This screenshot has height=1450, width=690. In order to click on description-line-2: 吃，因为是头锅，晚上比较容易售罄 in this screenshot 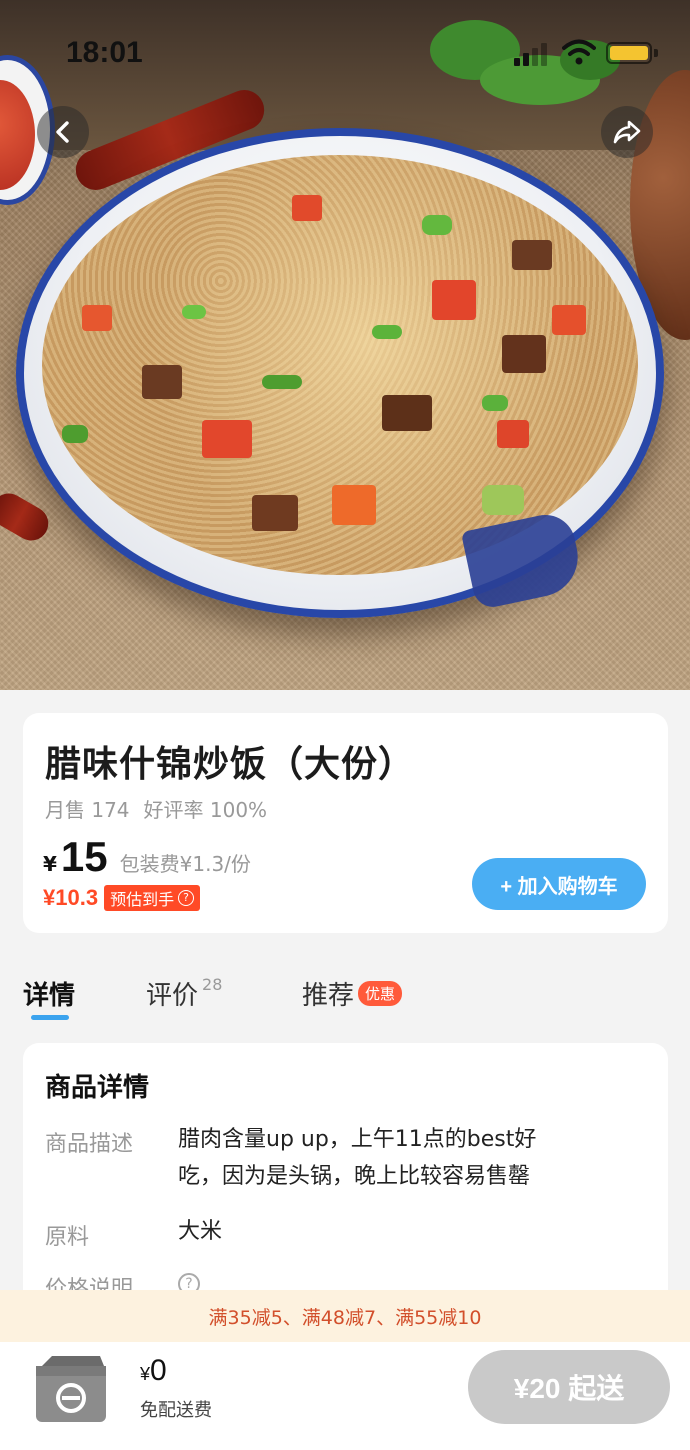, I will do `click(354, 1176)`.